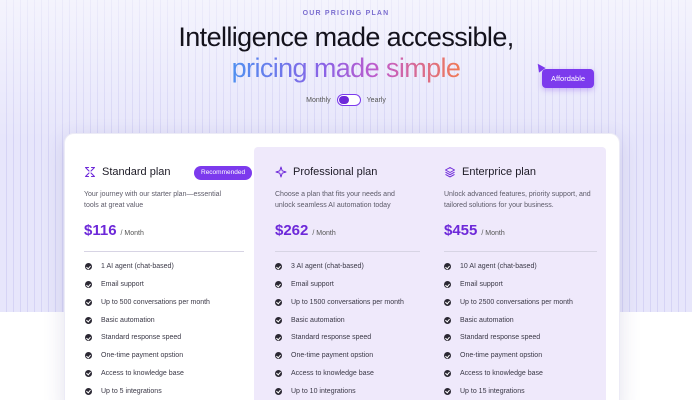  I want to click on feature-item: Up to 1500 conversations per month, so click(339, 303).